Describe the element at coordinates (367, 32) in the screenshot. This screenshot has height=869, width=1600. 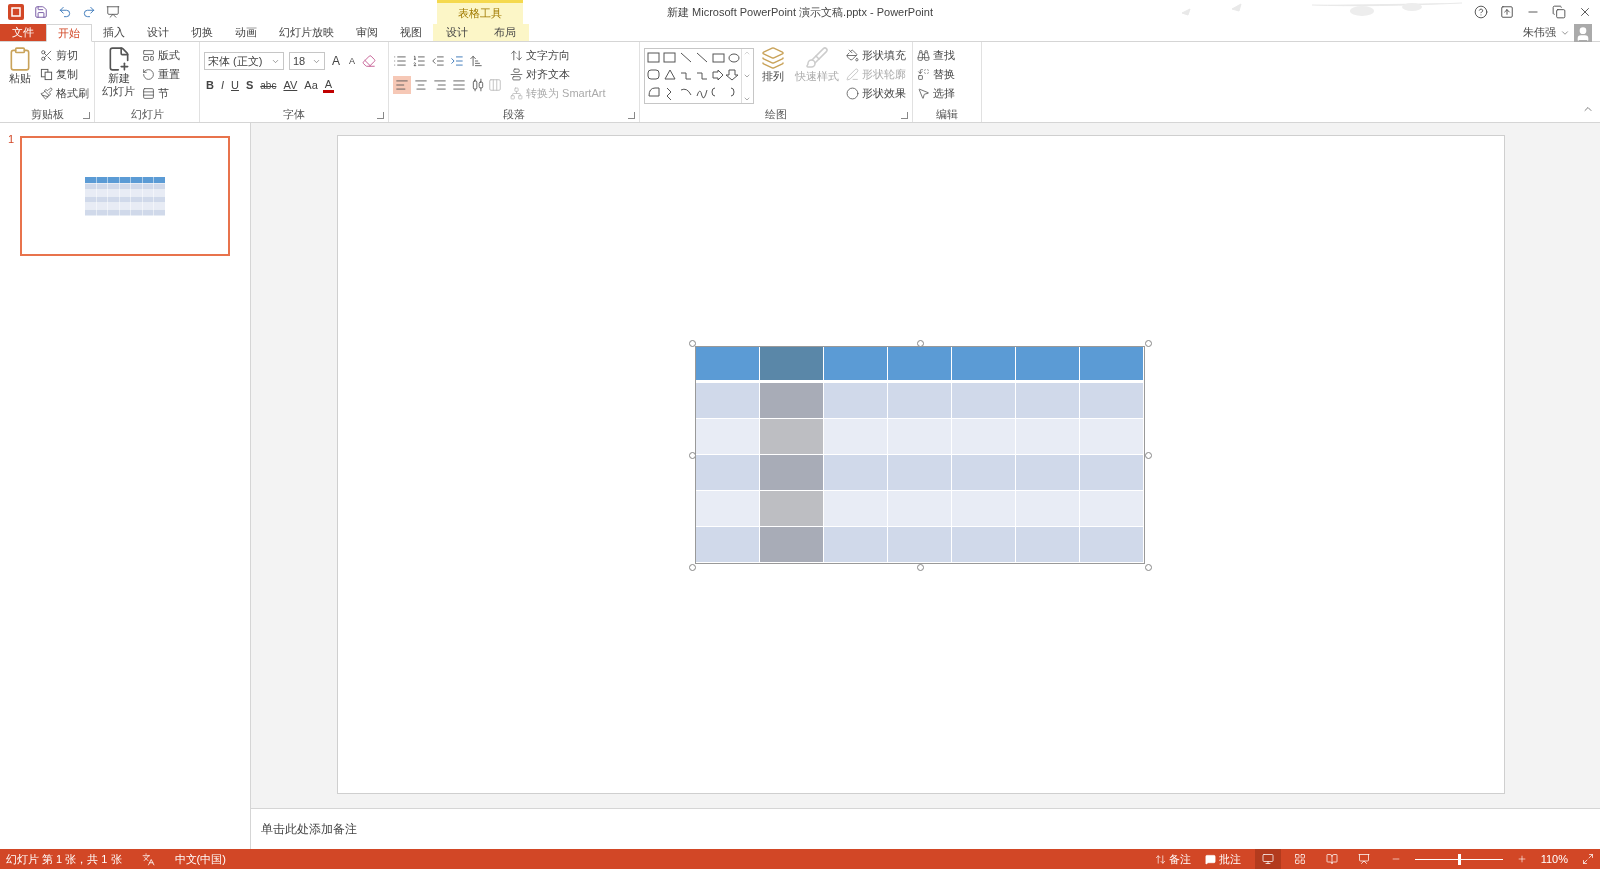
I see `ribbon-tab: 审阅` at that location.